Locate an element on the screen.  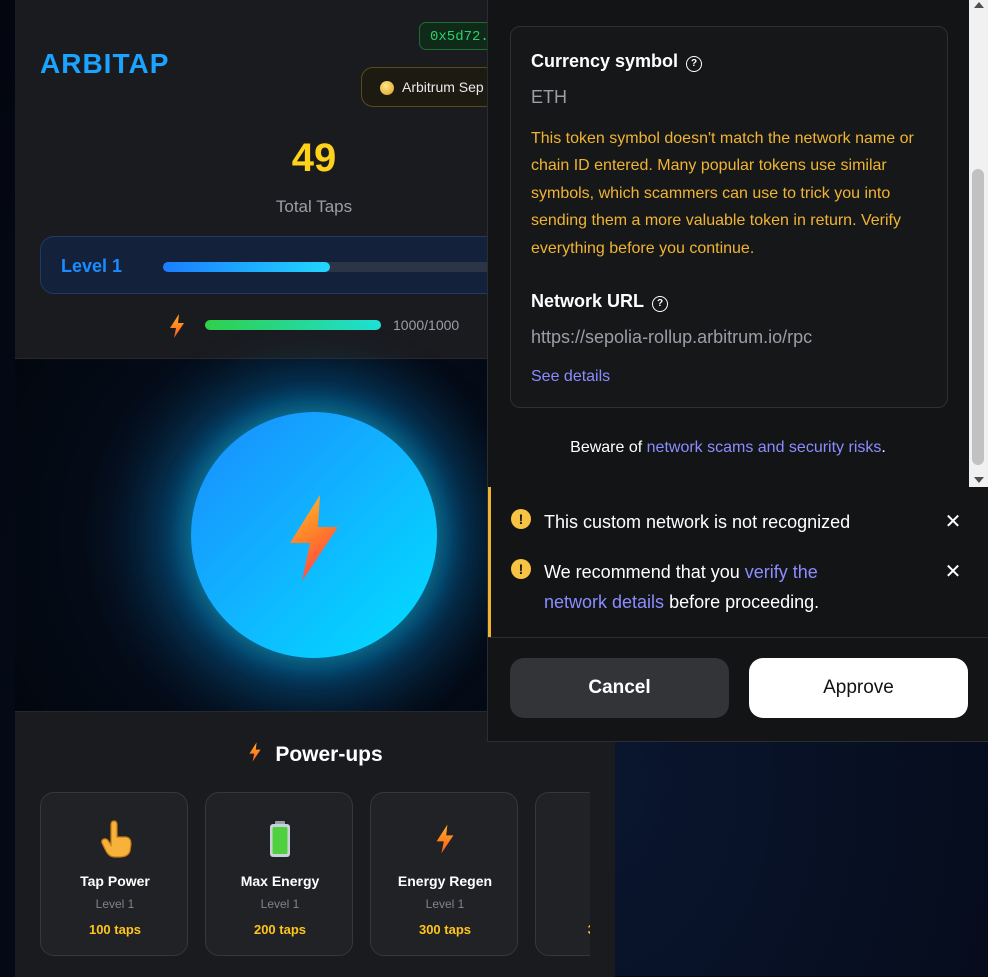
network-name: Arbitrum Sep is located at coordinates (443, 87).